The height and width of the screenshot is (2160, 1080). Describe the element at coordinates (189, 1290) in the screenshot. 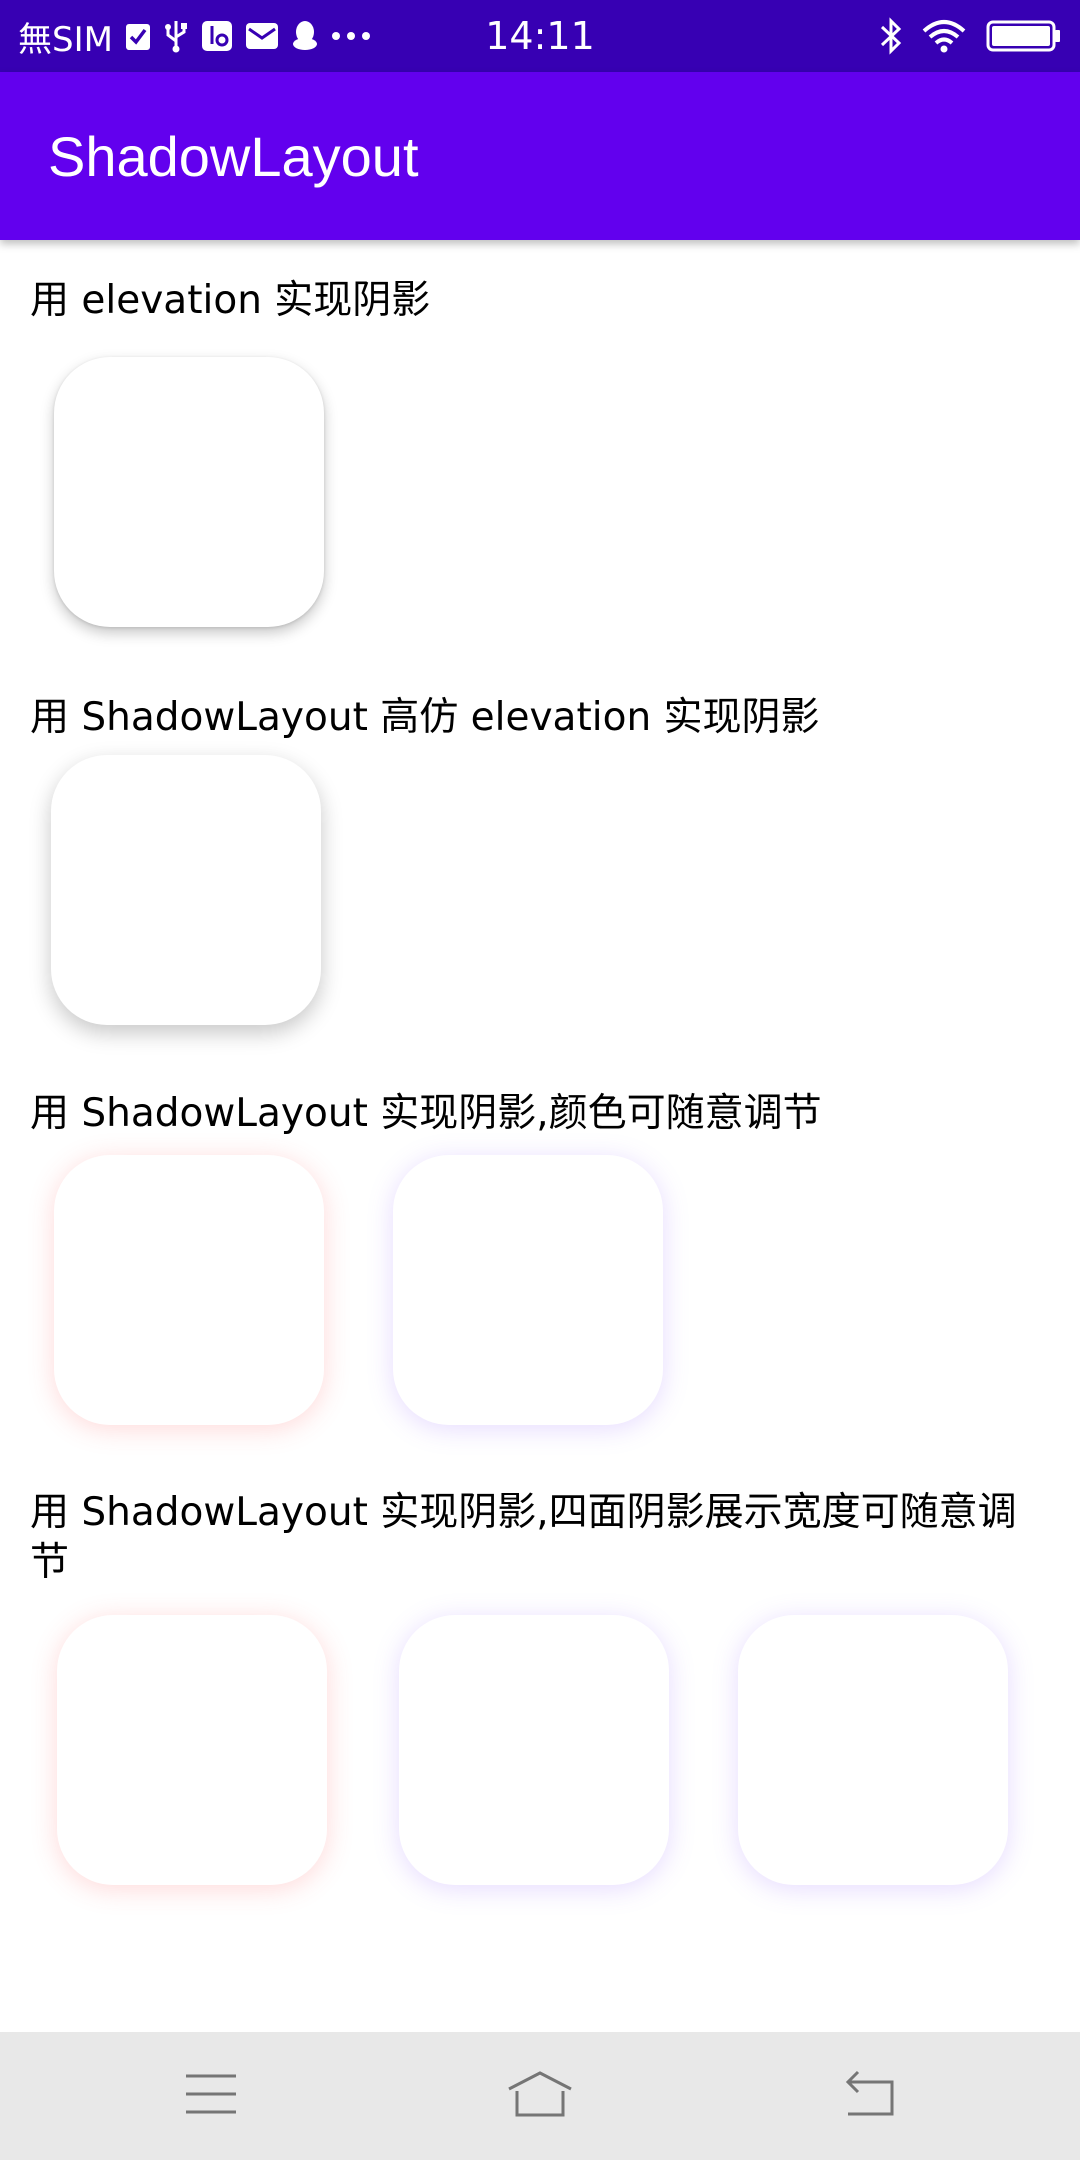

I see `shadowlayout-red-card` at that location.